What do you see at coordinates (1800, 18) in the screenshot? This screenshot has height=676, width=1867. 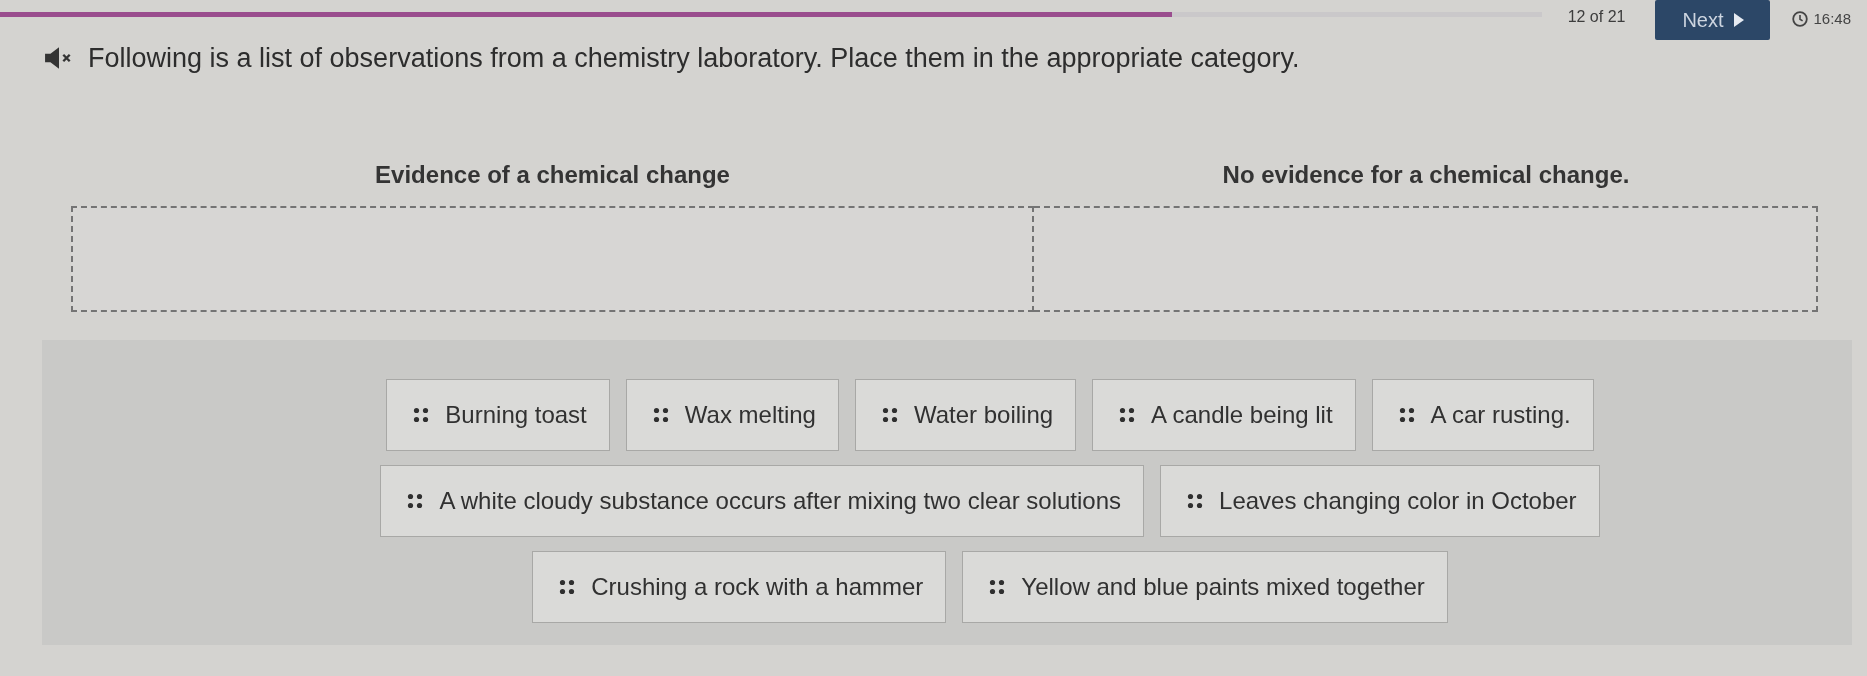 I see `clock-icon` at bounding box center [1800, 18].